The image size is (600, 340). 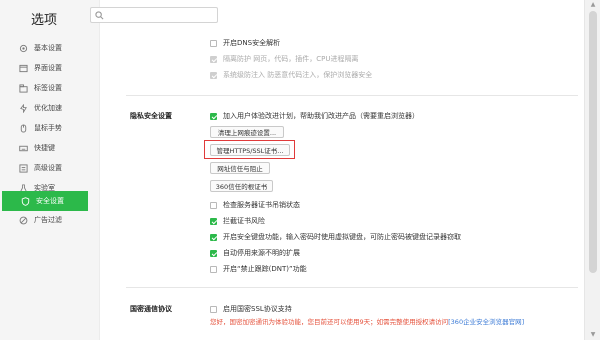 I want to click on option-national-ssl: 启用国密SSL协议支持, so click(x=251, y=309).